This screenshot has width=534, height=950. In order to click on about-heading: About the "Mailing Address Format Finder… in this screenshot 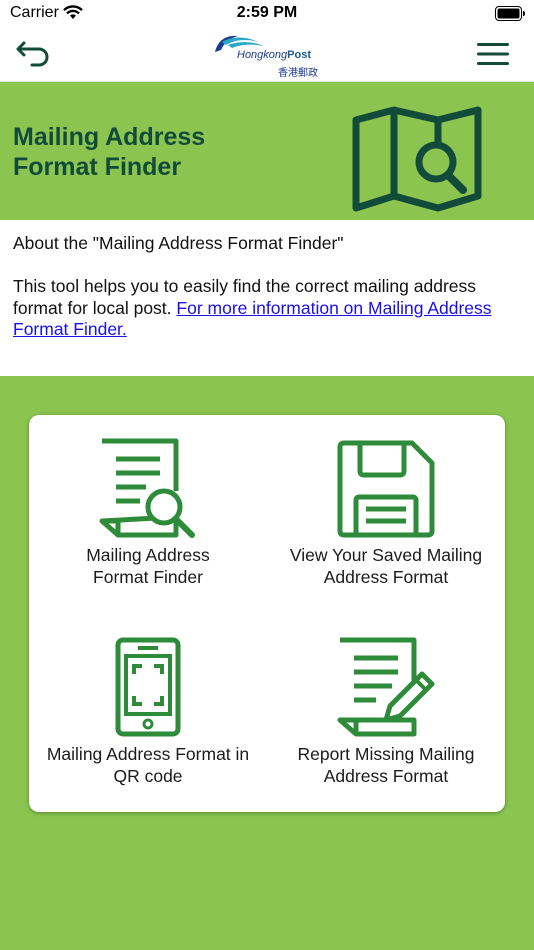, I will do `click(178, 243)`.